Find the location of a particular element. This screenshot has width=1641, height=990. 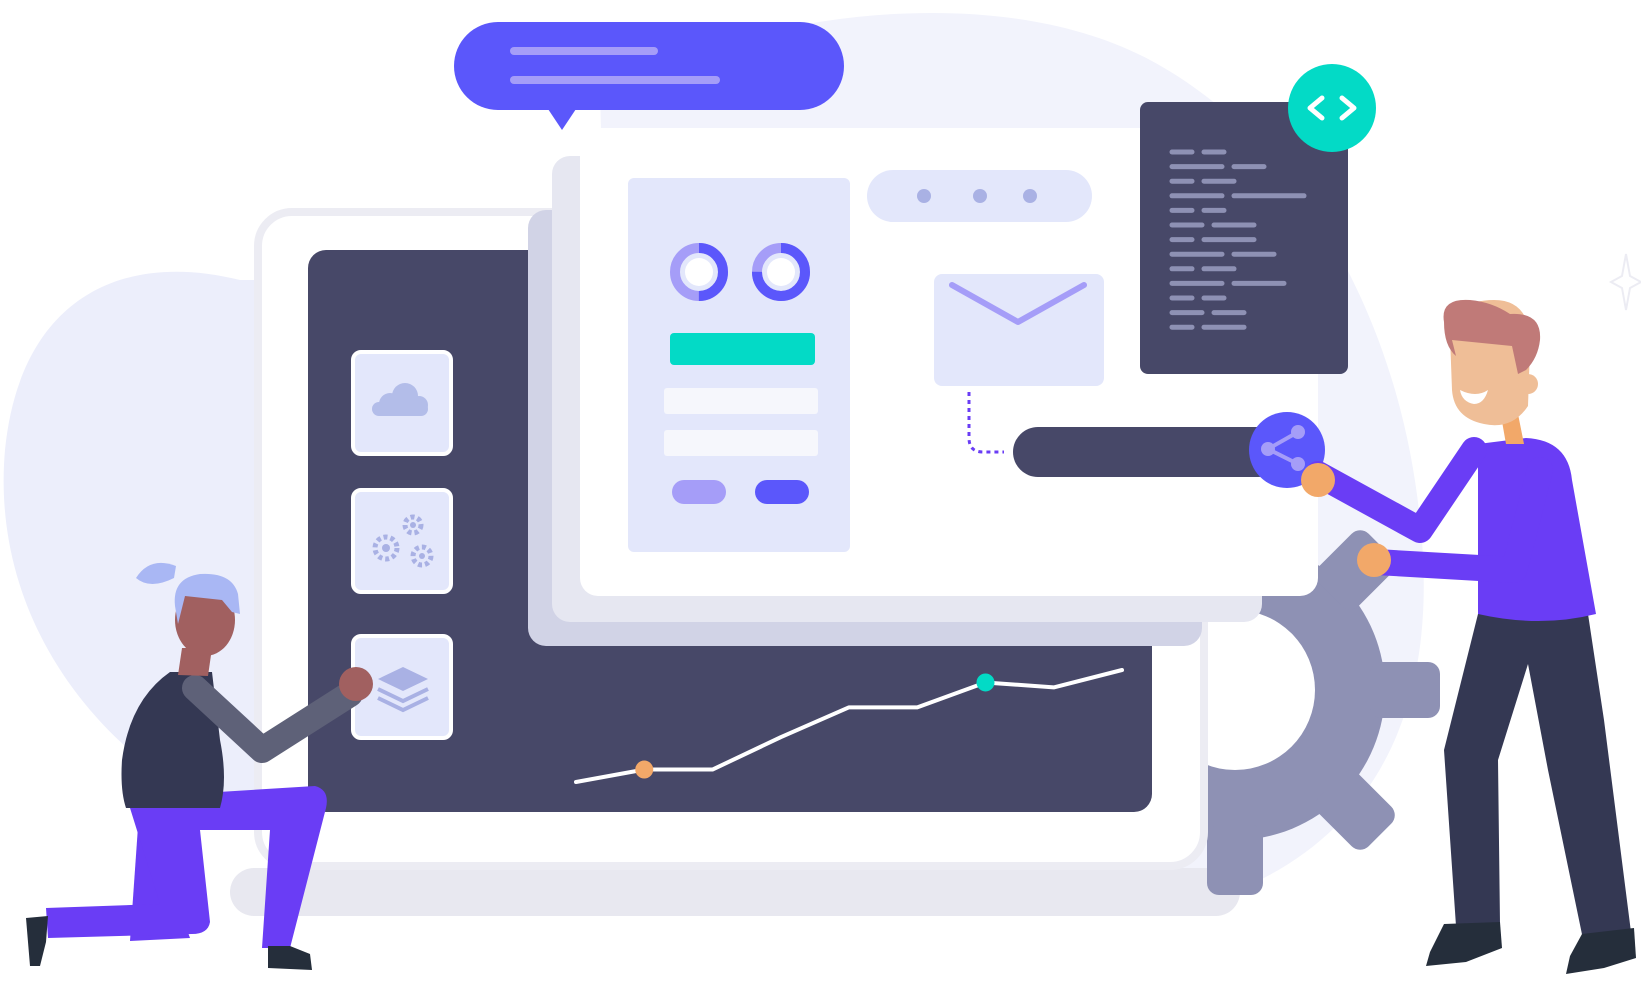

secondary-pill-button is located at coordinates (699, 492).